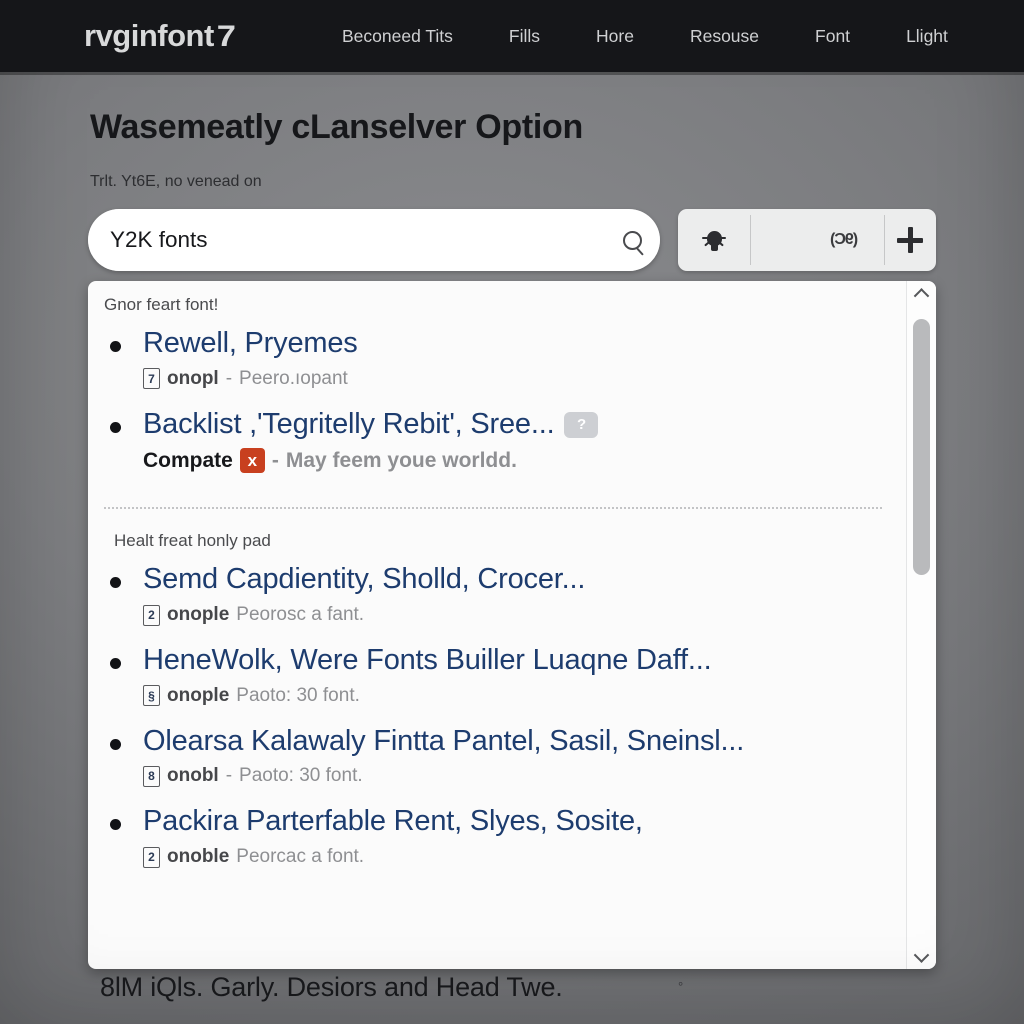 This screenshot has width=1024, height=1024. I want to click on chevron-down-icon, so click(921, 954).